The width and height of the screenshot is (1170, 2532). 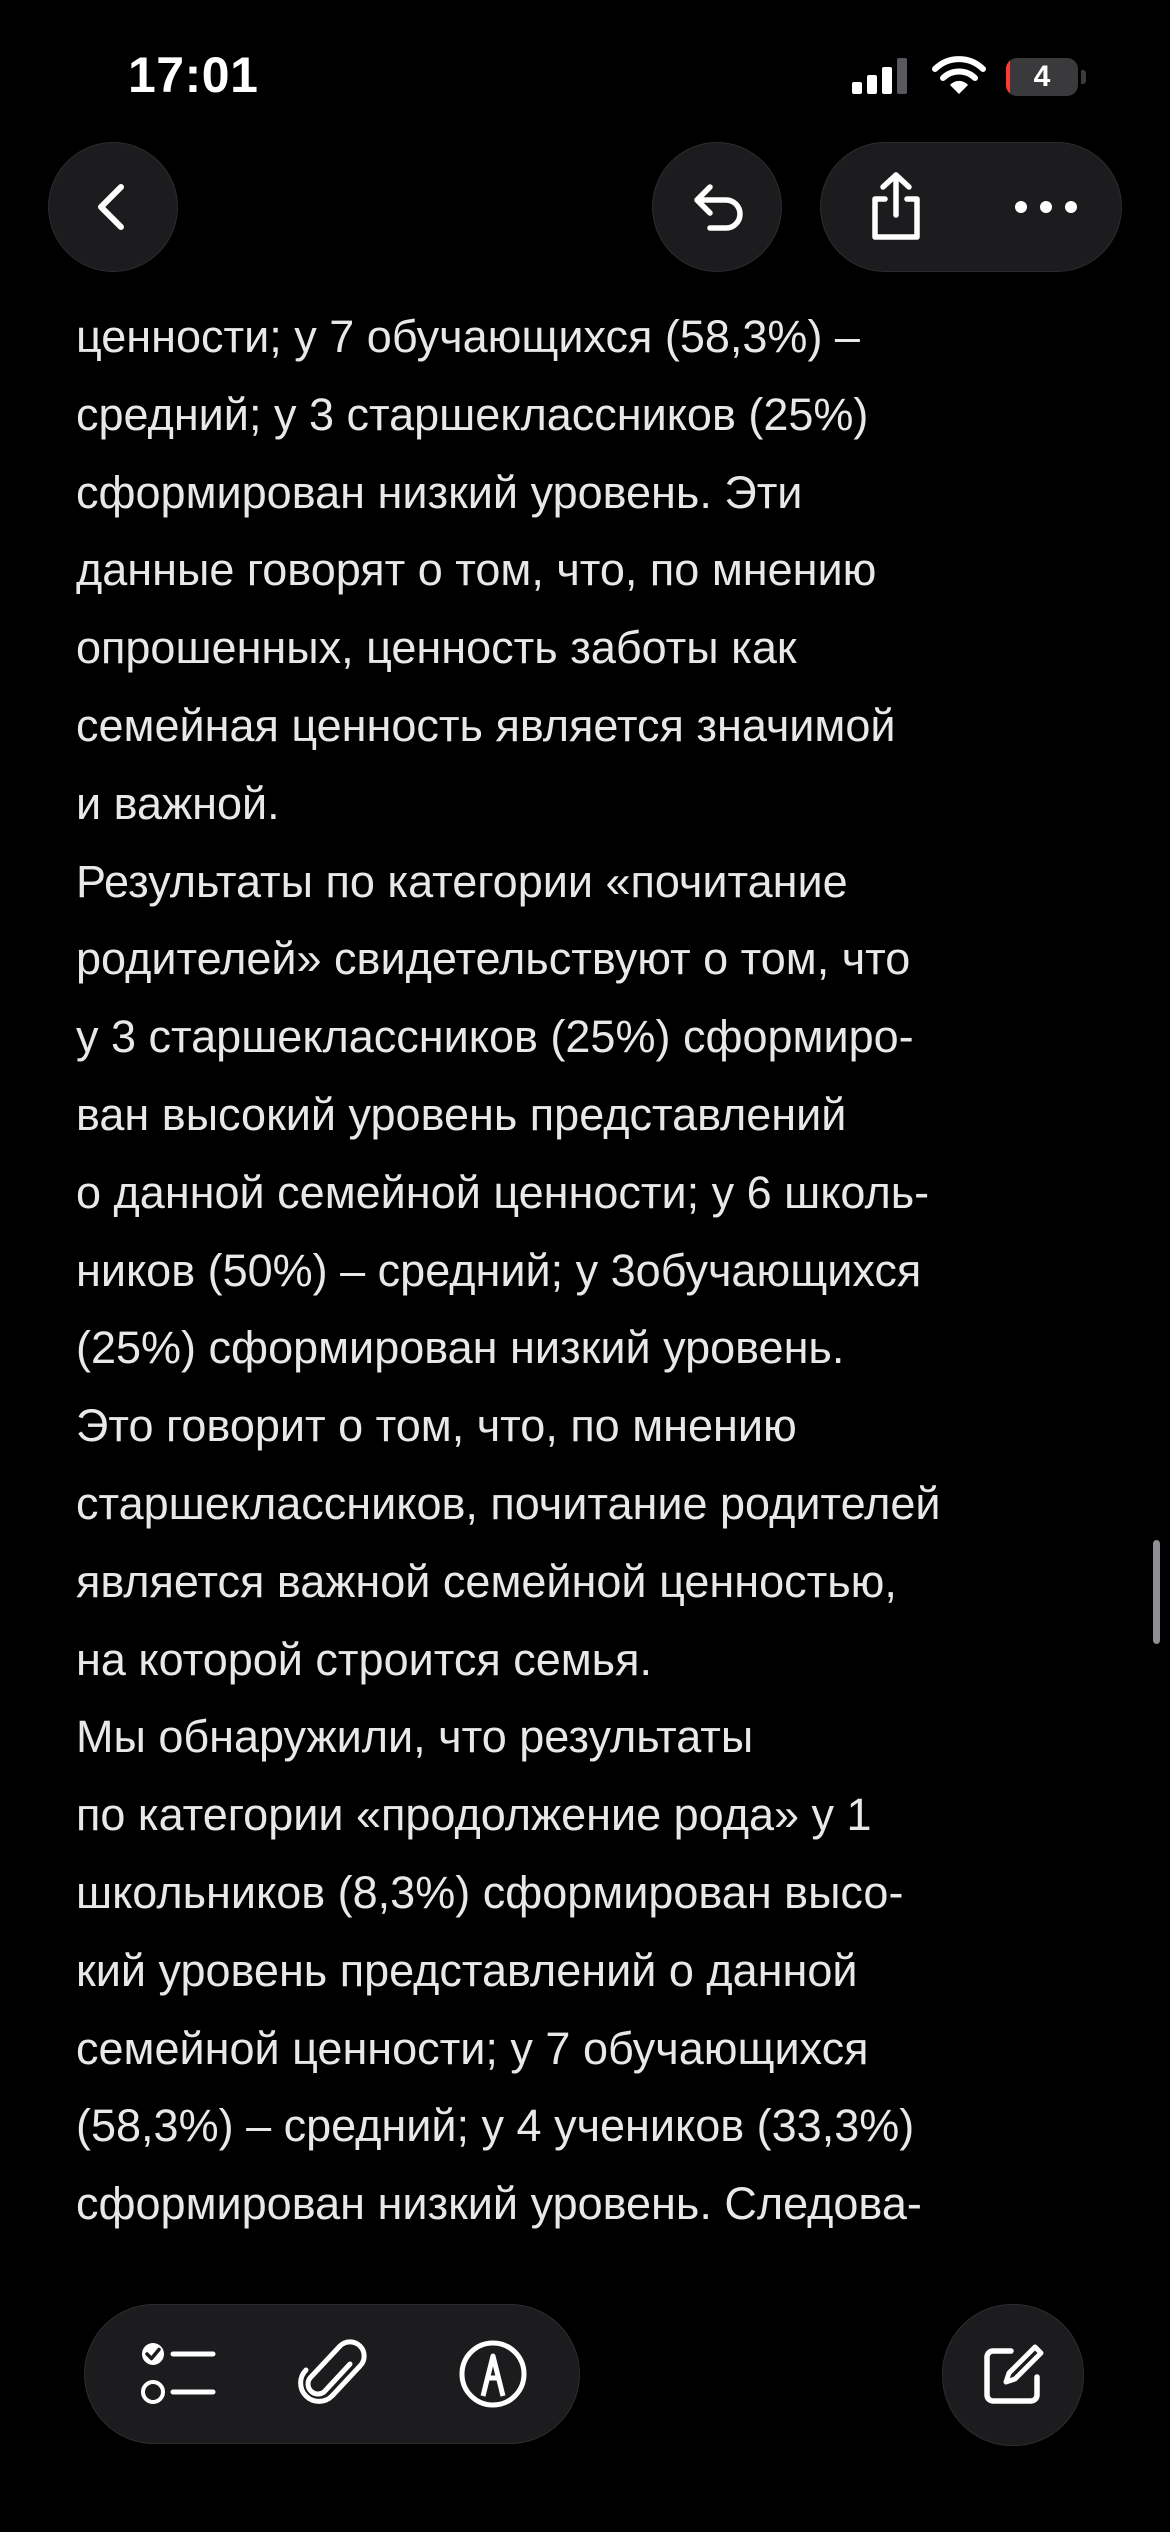 I want to click on note-line: на которой строится семья., so click(x=364, y=1659).